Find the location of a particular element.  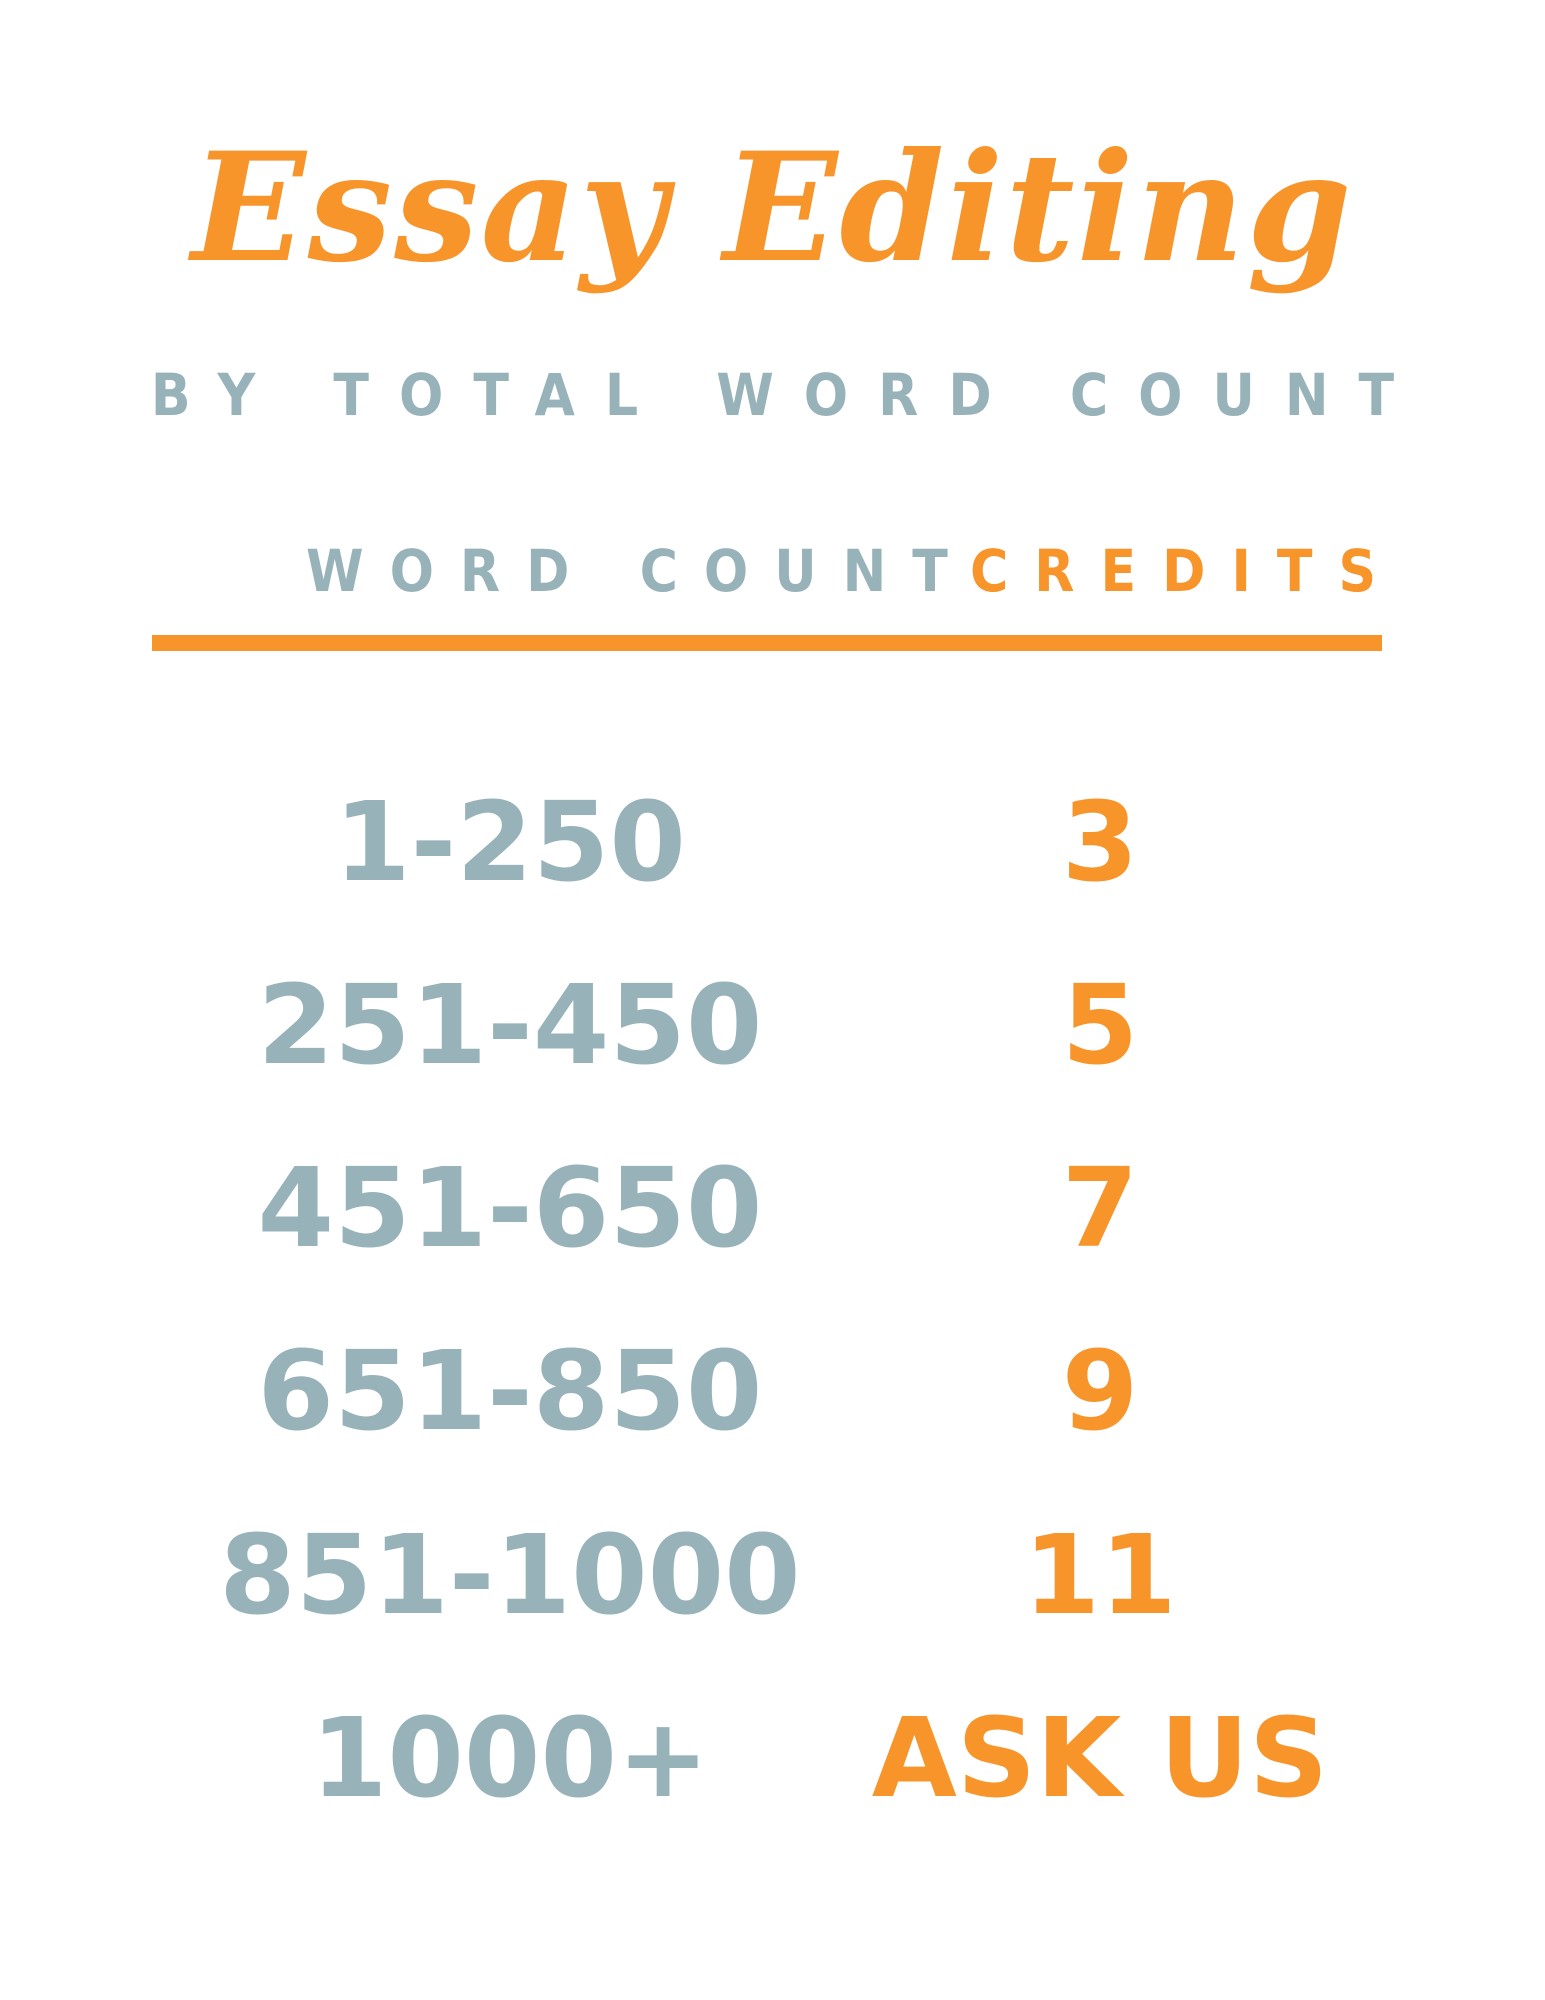

credits-header: CREDITS is located at coordinates (1186, 571).